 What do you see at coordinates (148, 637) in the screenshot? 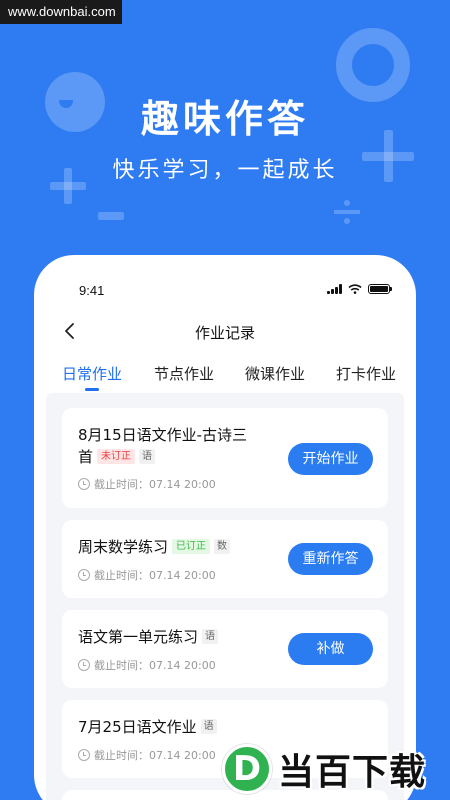
I see `homework-title: 语文第一单元练习语` at bounding box center [148, 637].